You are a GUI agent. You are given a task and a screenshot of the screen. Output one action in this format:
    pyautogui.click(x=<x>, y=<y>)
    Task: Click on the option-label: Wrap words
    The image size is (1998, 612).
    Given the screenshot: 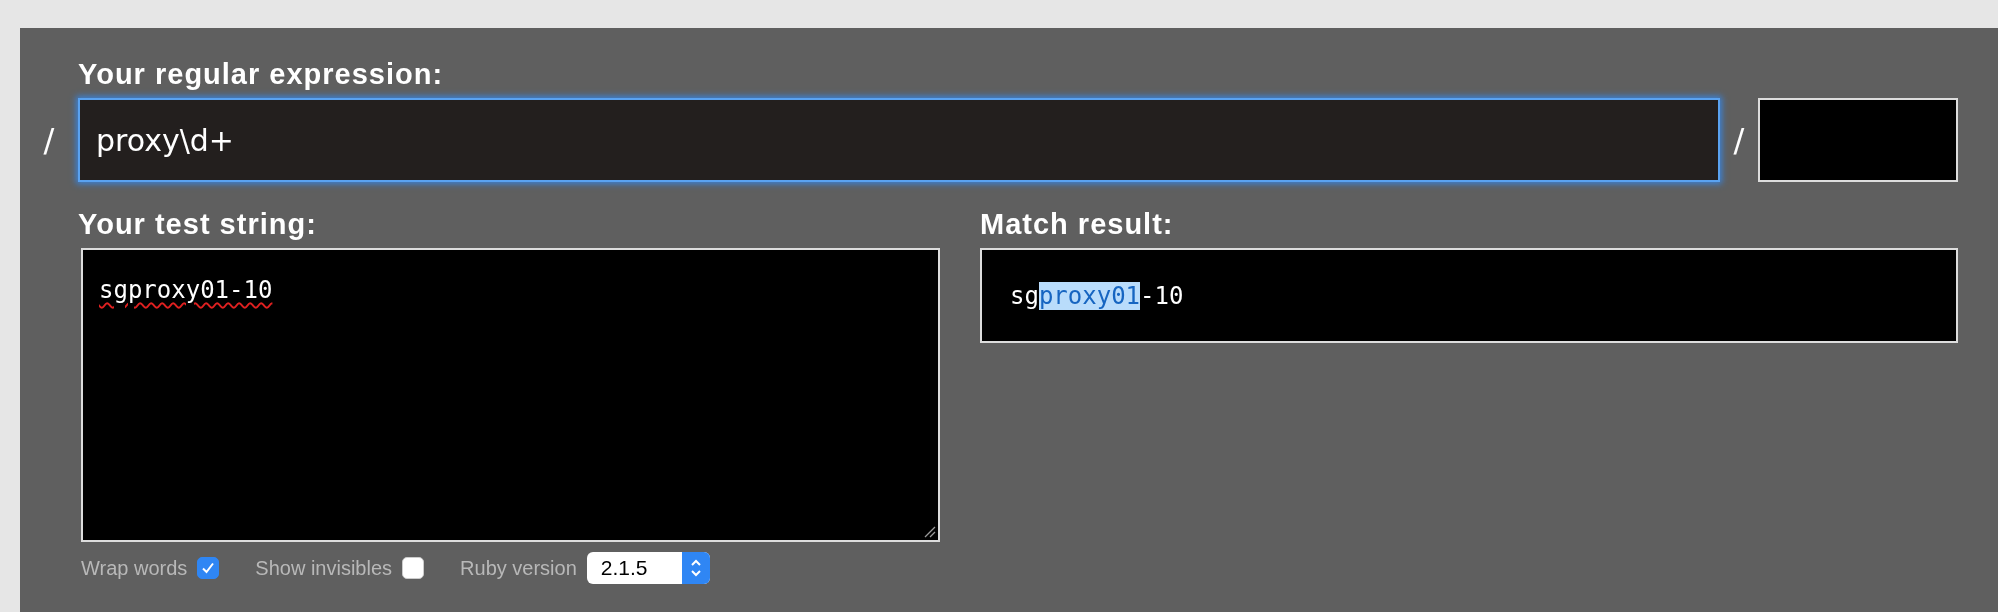 What is the action you would take?
    pyautogui.click(x=134, y=568)
    